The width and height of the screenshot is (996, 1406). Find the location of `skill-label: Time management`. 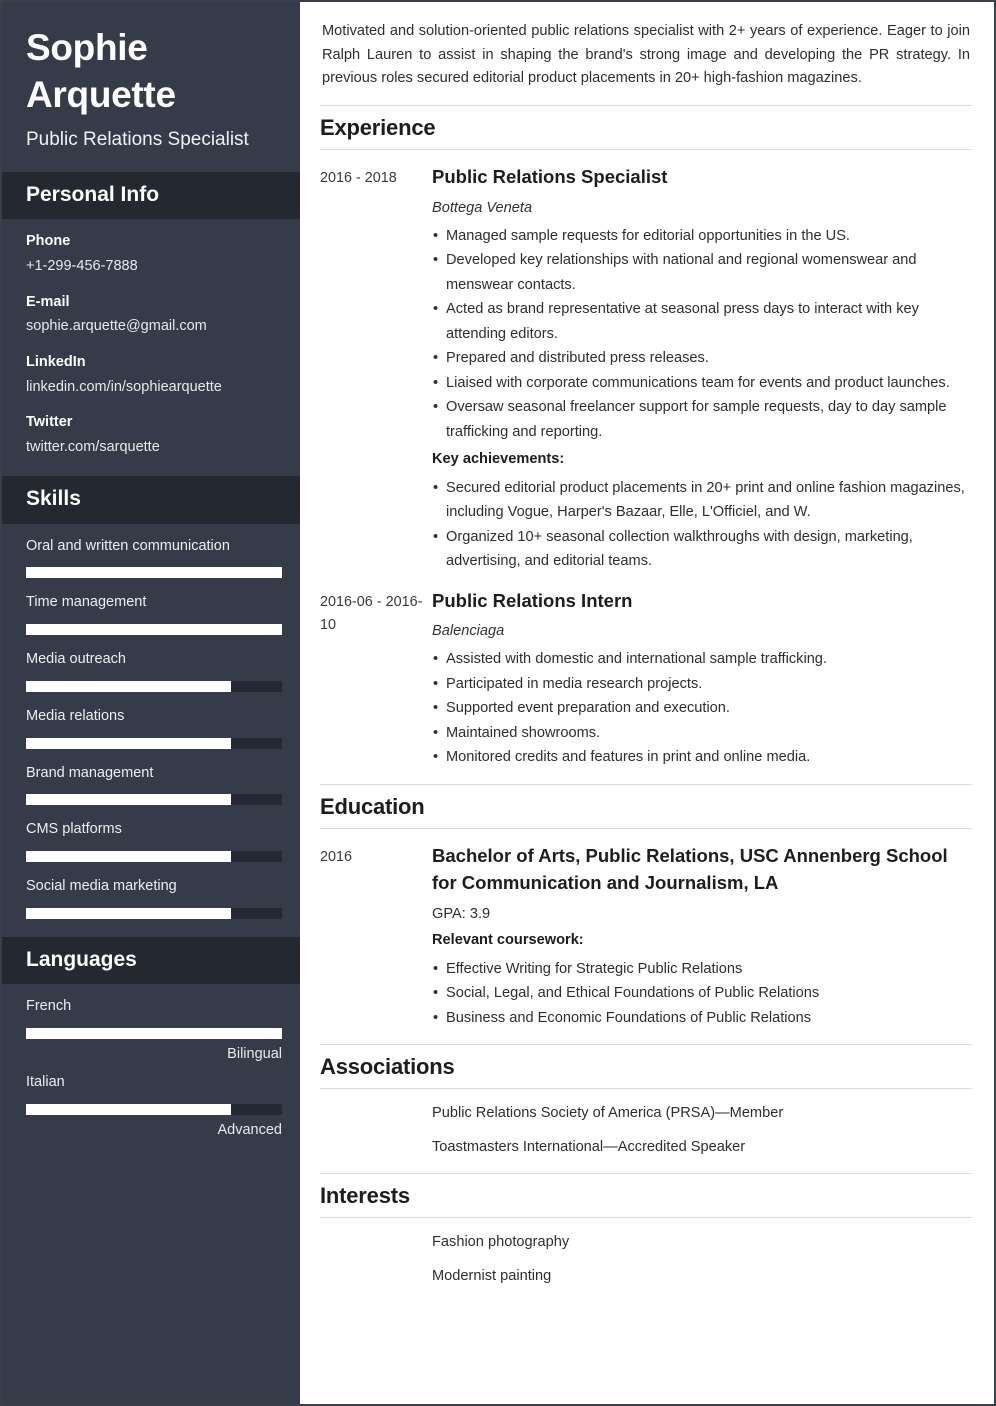

skill-label: Time management is located at coordinates (86, 602).